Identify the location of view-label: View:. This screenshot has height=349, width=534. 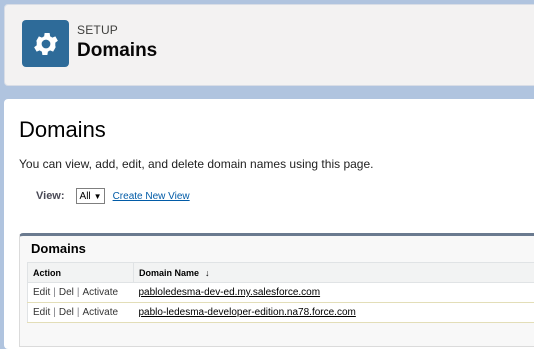
(50, 196).